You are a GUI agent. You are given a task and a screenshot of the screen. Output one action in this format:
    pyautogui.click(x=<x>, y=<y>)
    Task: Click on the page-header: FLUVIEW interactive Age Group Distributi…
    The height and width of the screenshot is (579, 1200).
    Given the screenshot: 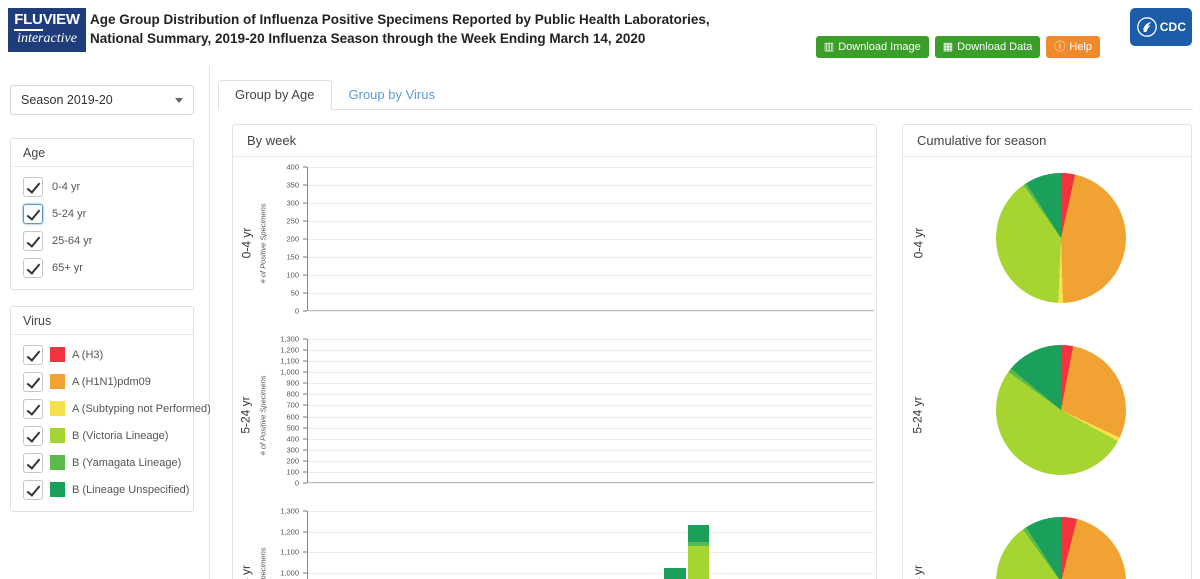 What is the action you would take?
    pyautogui.click(x=600, y=33)
    